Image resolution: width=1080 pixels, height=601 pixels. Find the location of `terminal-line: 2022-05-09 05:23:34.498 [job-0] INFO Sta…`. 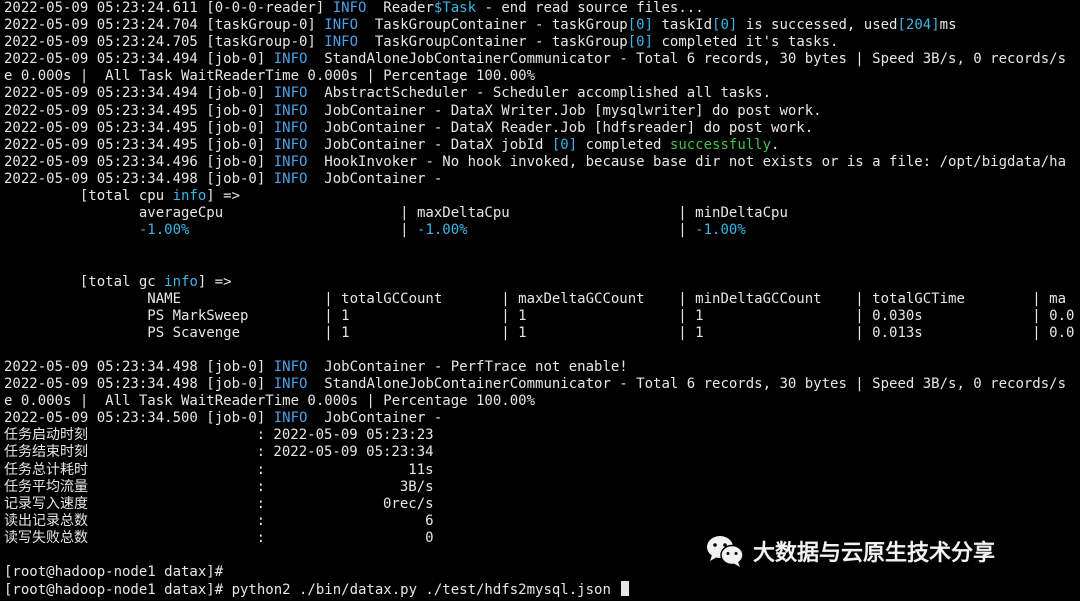

terminal-line: 2022-05-09 05:23:34.498 [job-0] INFO Sta… is located at coordinates (542, 384).